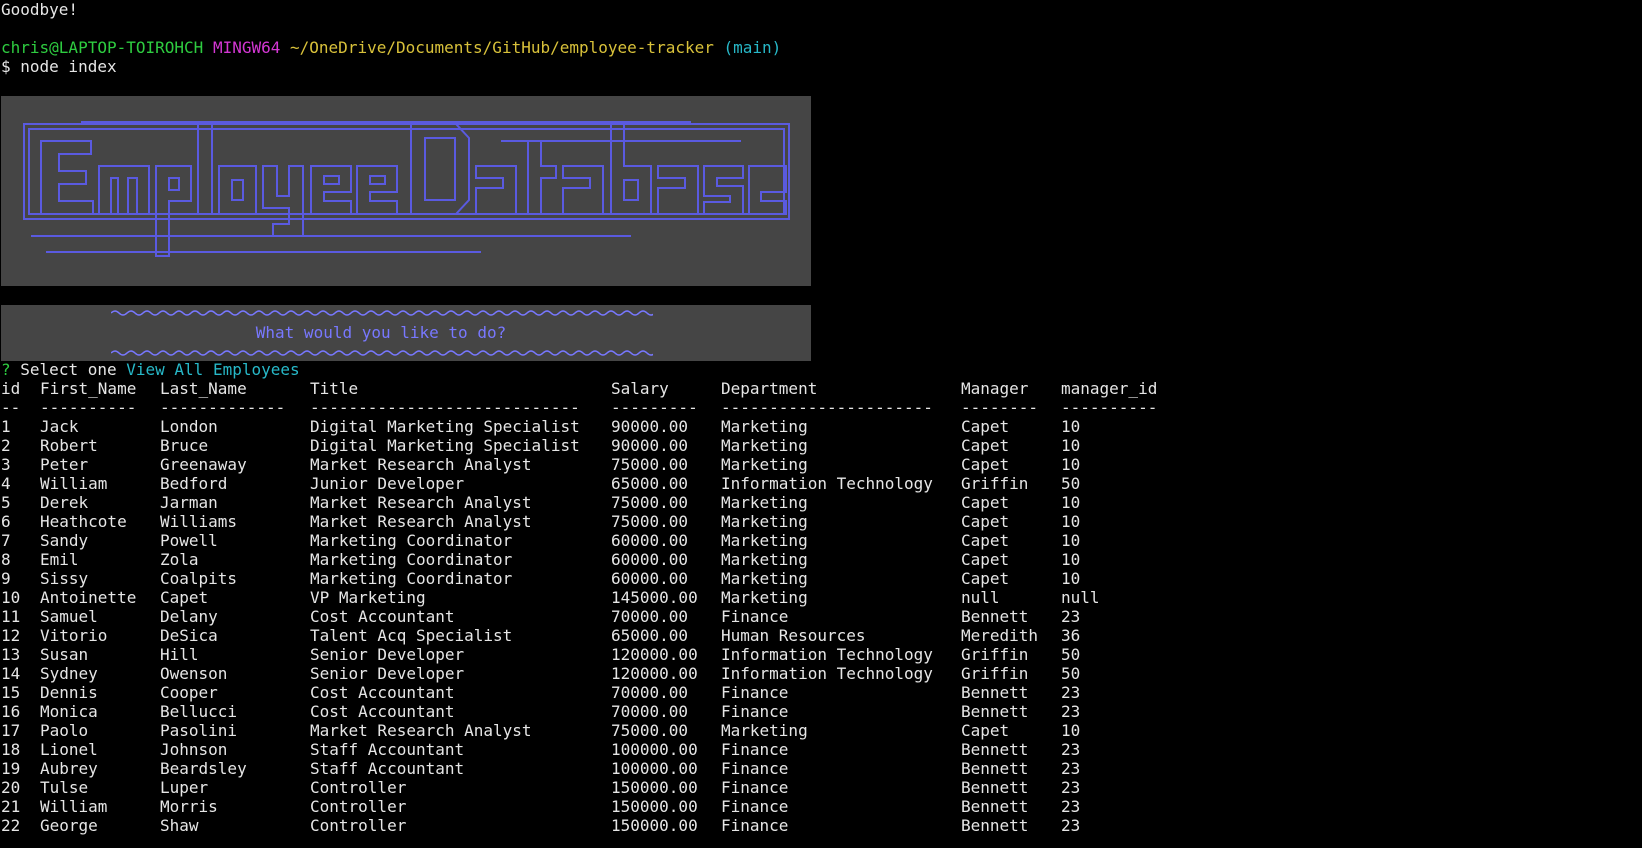 This screenshot has height=848, width=1642. What do you see at coordinates (69, 445) in the screenshot?
I see `cell-first-name: Robert` at bounding box center [69, 445].